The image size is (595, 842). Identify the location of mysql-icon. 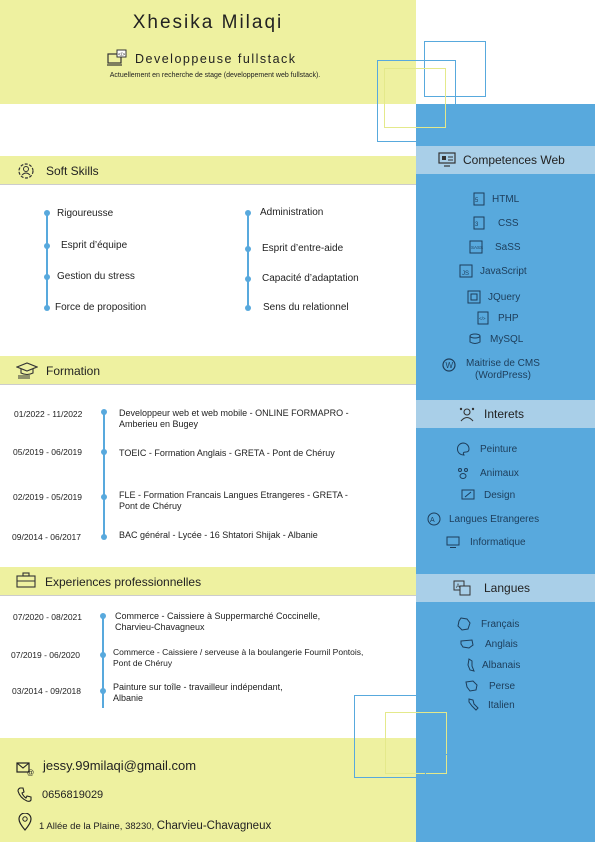
(475, 338).